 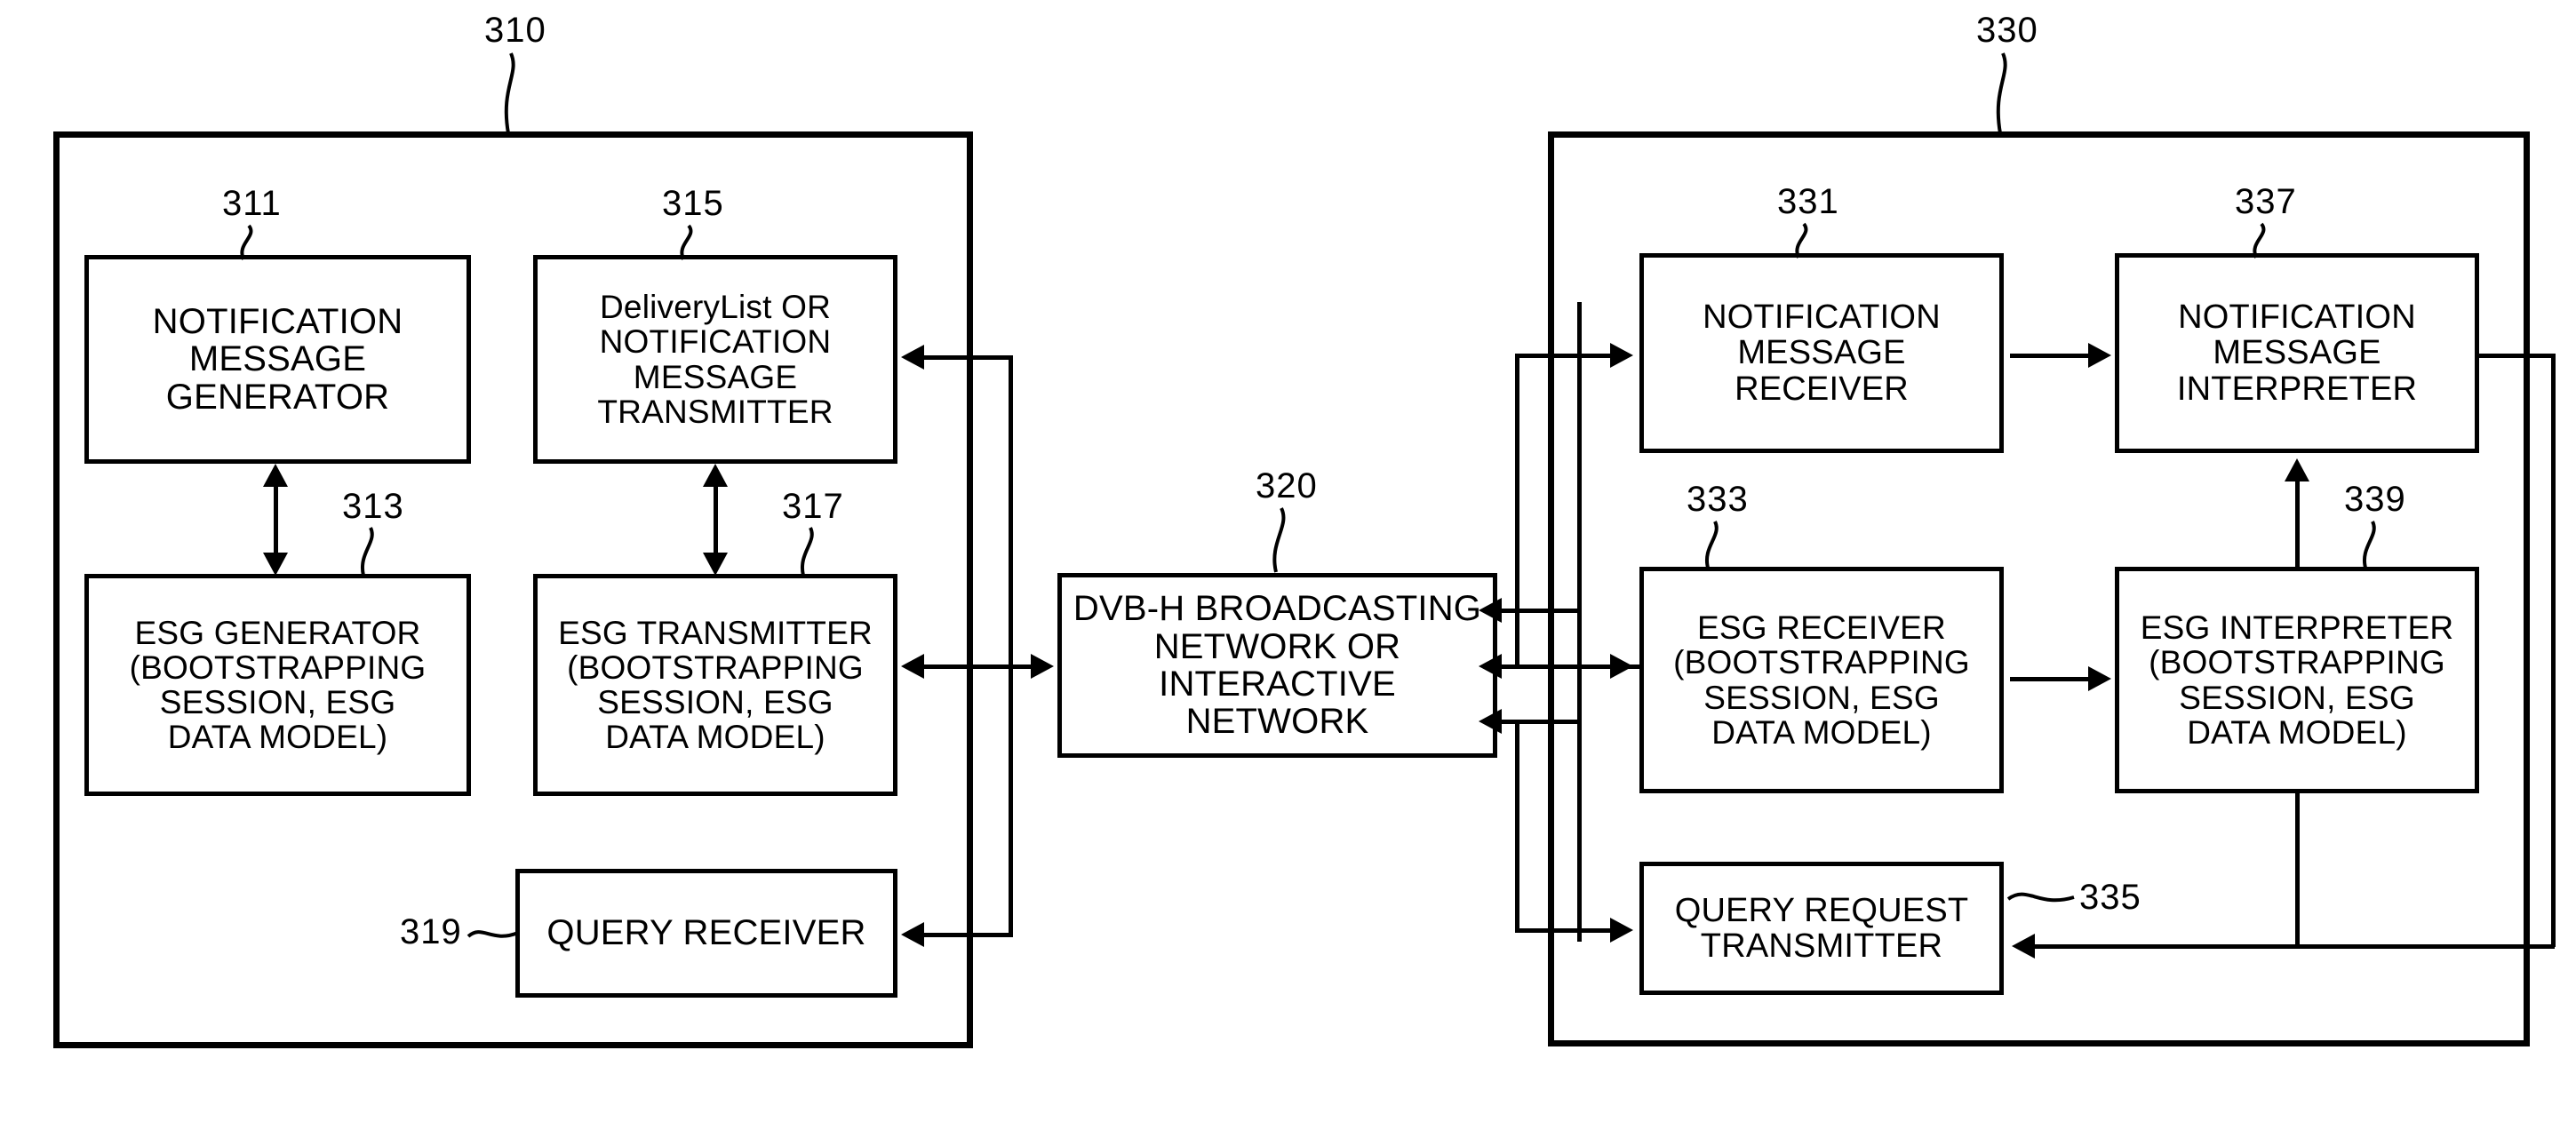 I want to click on arrowhead-311-up, so click(x=276, y=475).